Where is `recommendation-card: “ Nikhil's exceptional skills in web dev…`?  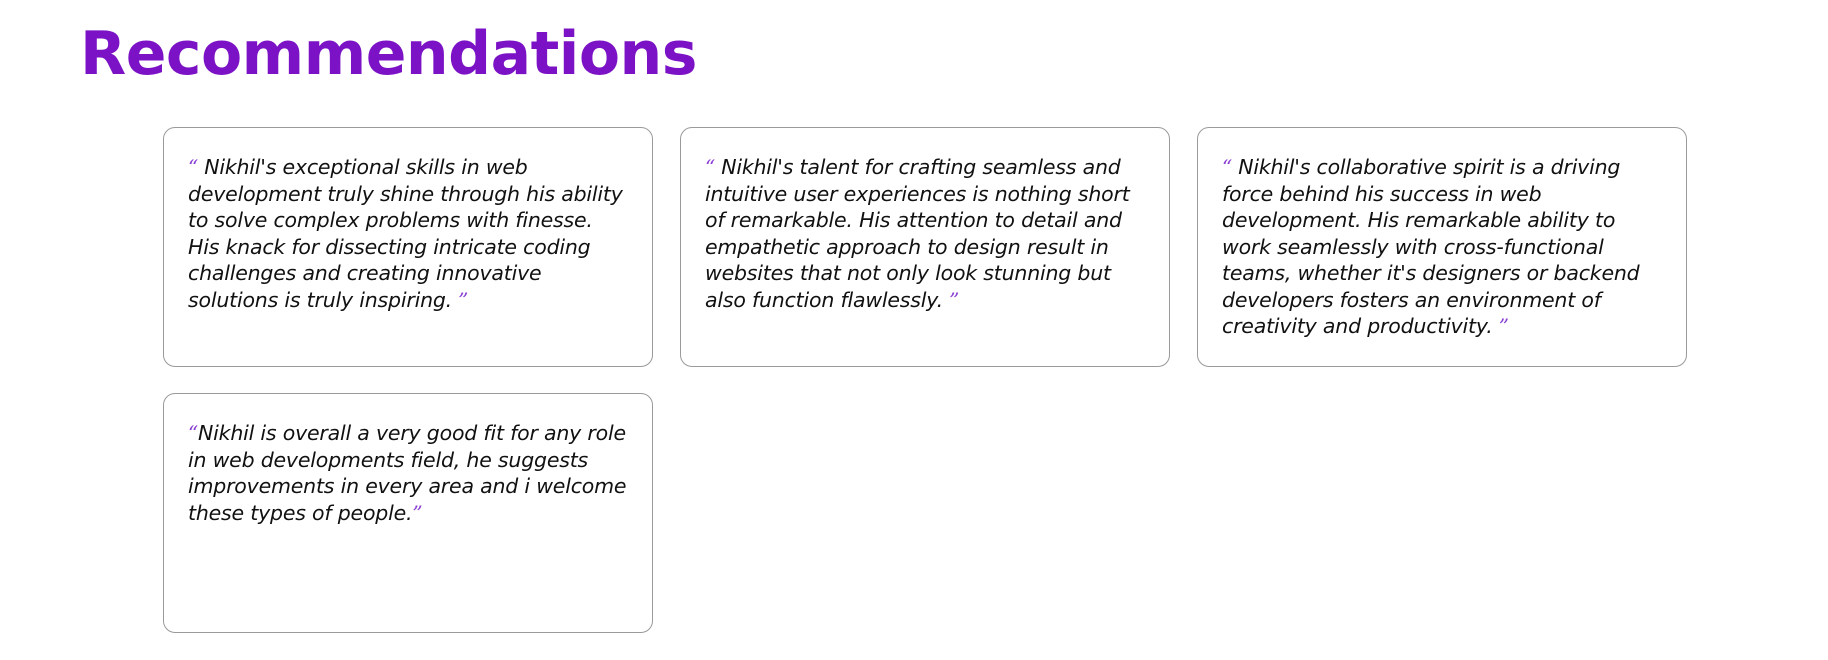 recommendation-card: “ Nikhil's exceptional skills in web dev… is located at coordinates (408, 247).